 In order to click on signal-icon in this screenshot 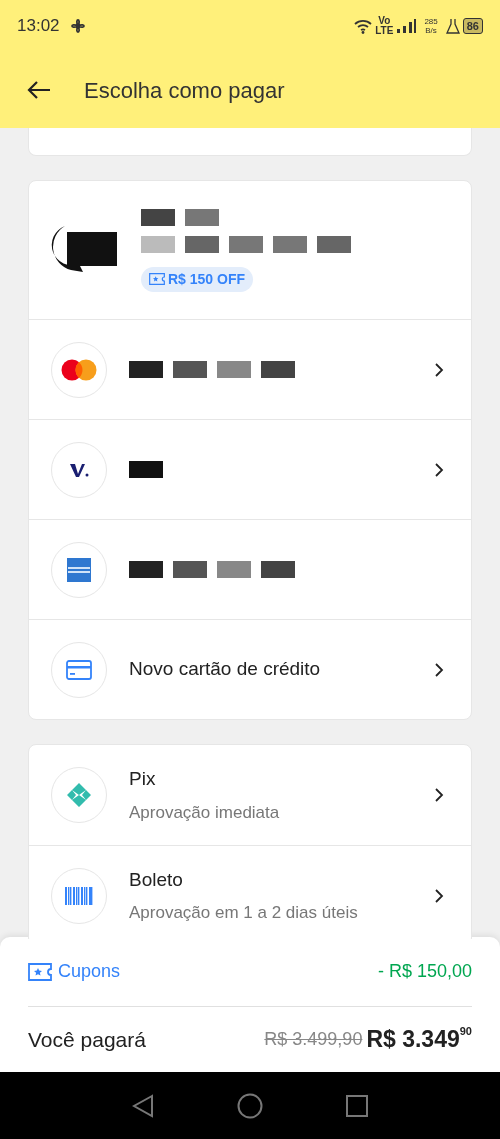, I will do `click(406, 26)`.